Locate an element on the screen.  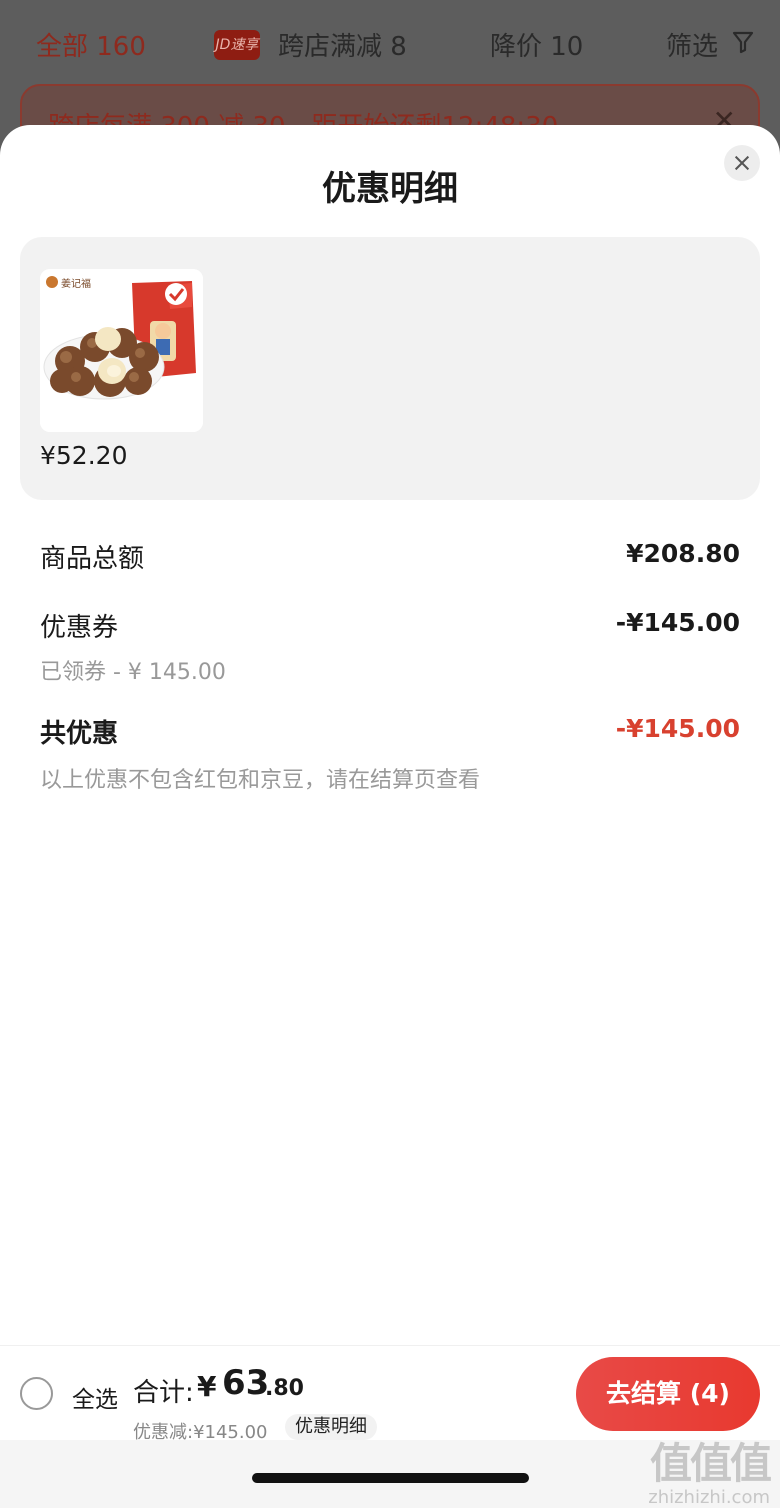
sum-label: 合计: is located at coordinates (163, 1393).